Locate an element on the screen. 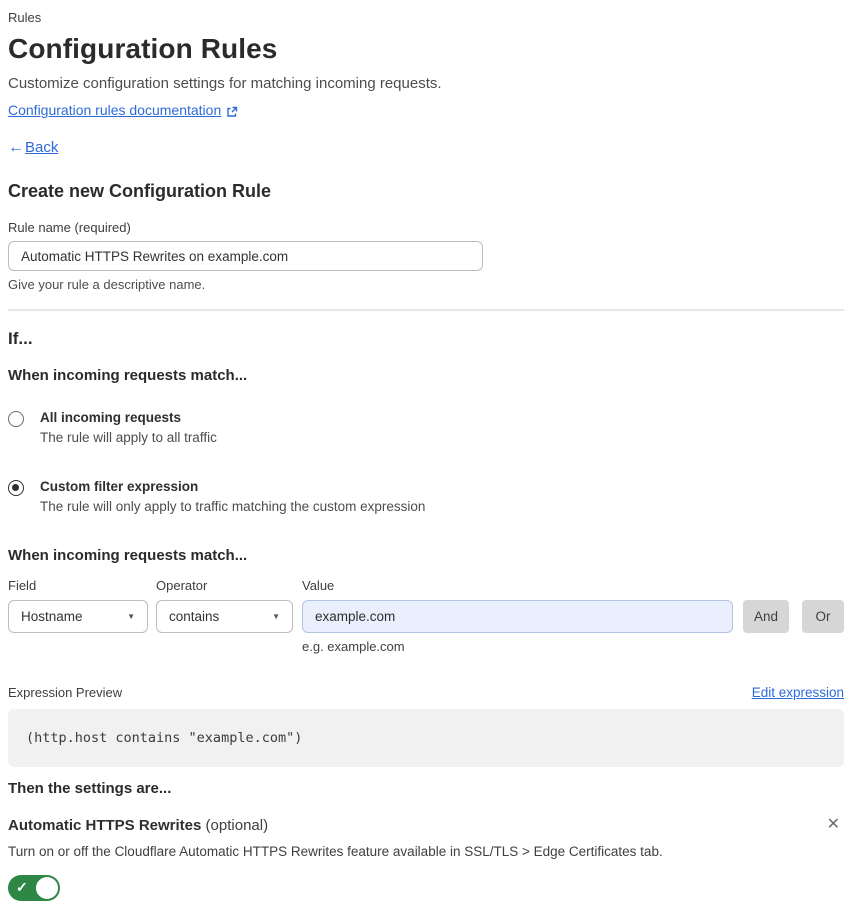 Image resolution: width=852 pixels, height=911 pixels. radio-custom-filter-label: Custom filter expression is located at coordinates (119, 486).